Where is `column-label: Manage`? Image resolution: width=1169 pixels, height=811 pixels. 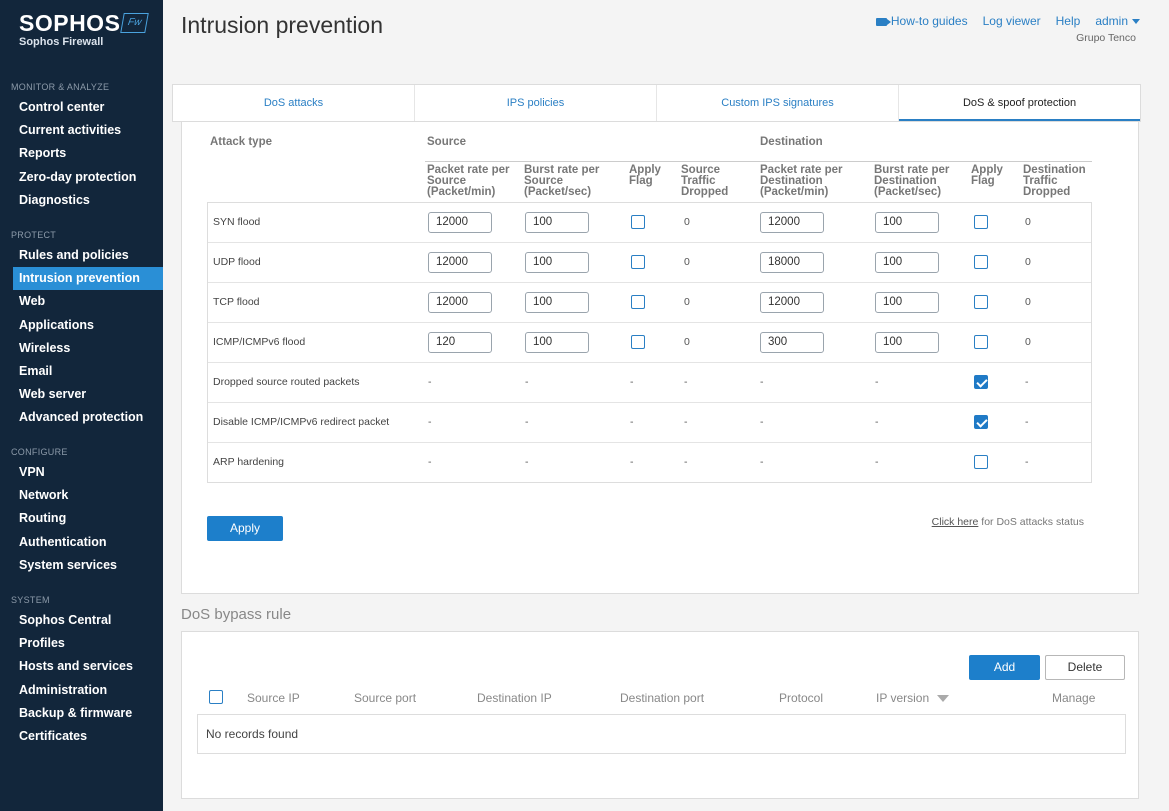
column-label: Manage is located at coordinates (1074, 698).